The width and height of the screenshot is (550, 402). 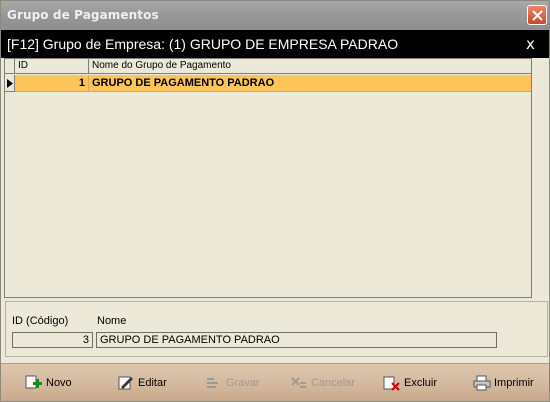 What do you see at coordinates (275, 15) in the screenshot?
I see `title-bar: Grupo de Pagamentos` at bounding box center [275, 15].